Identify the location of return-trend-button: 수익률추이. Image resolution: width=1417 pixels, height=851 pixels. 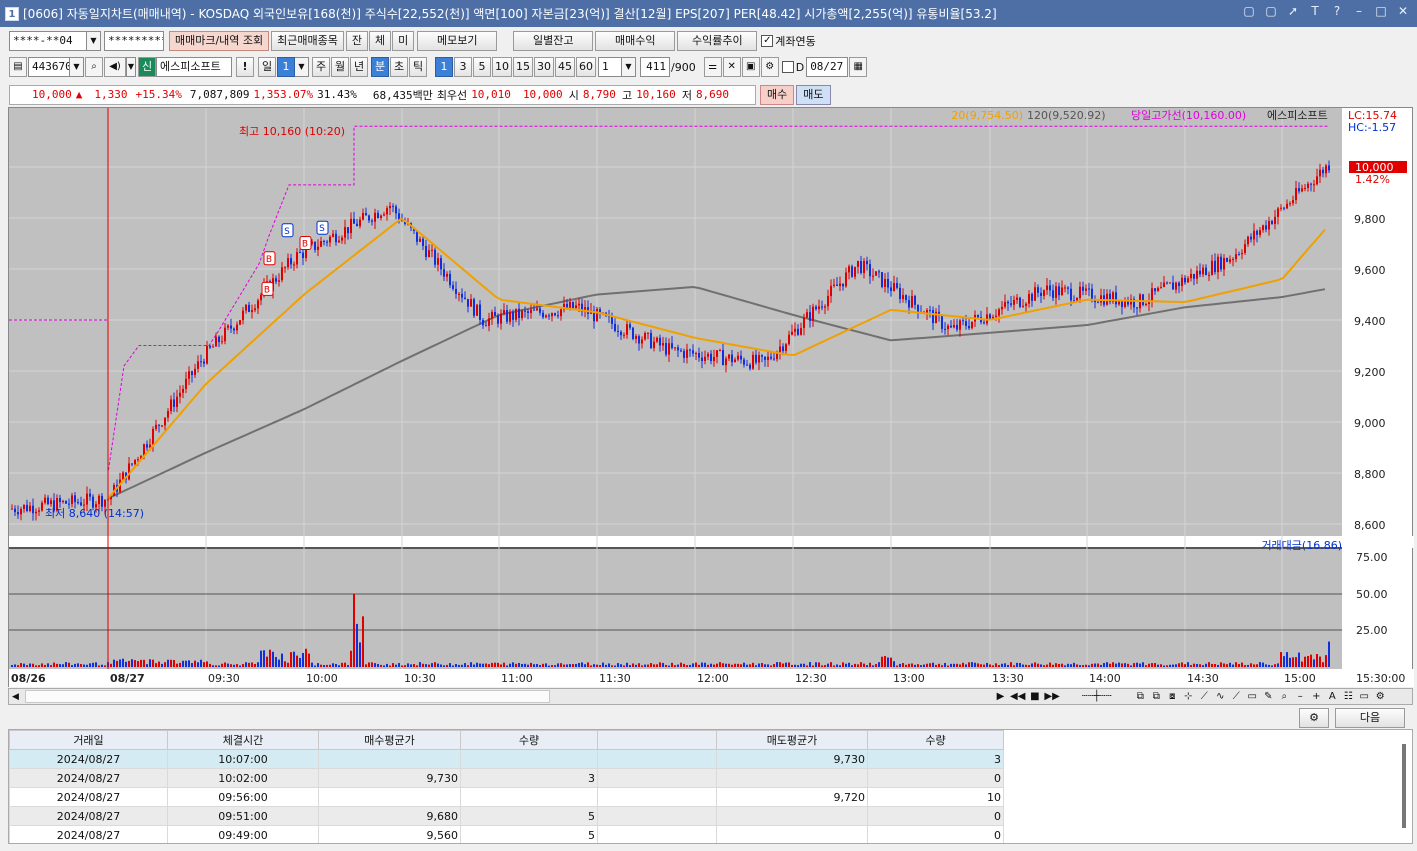
(717, 41).